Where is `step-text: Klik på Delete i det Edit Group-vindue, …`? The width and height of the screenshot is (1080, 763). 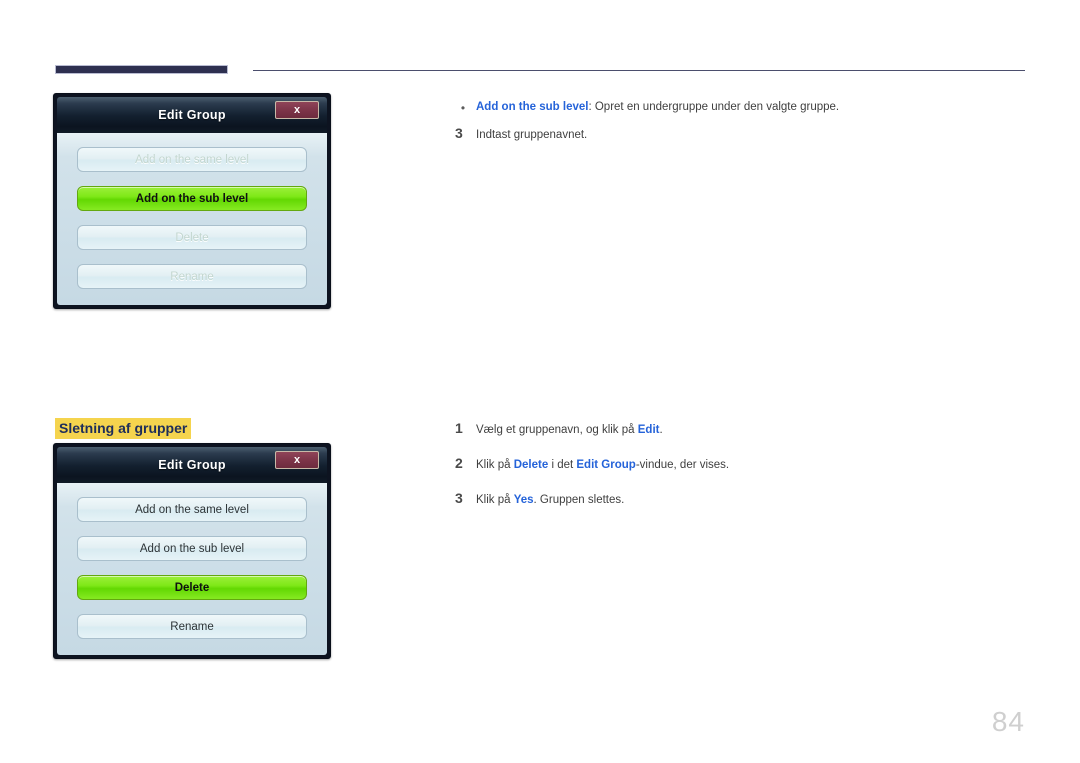
step-text: Klik på Delete i det Edit Group-vindue, … is located at coordinates (602, 466).